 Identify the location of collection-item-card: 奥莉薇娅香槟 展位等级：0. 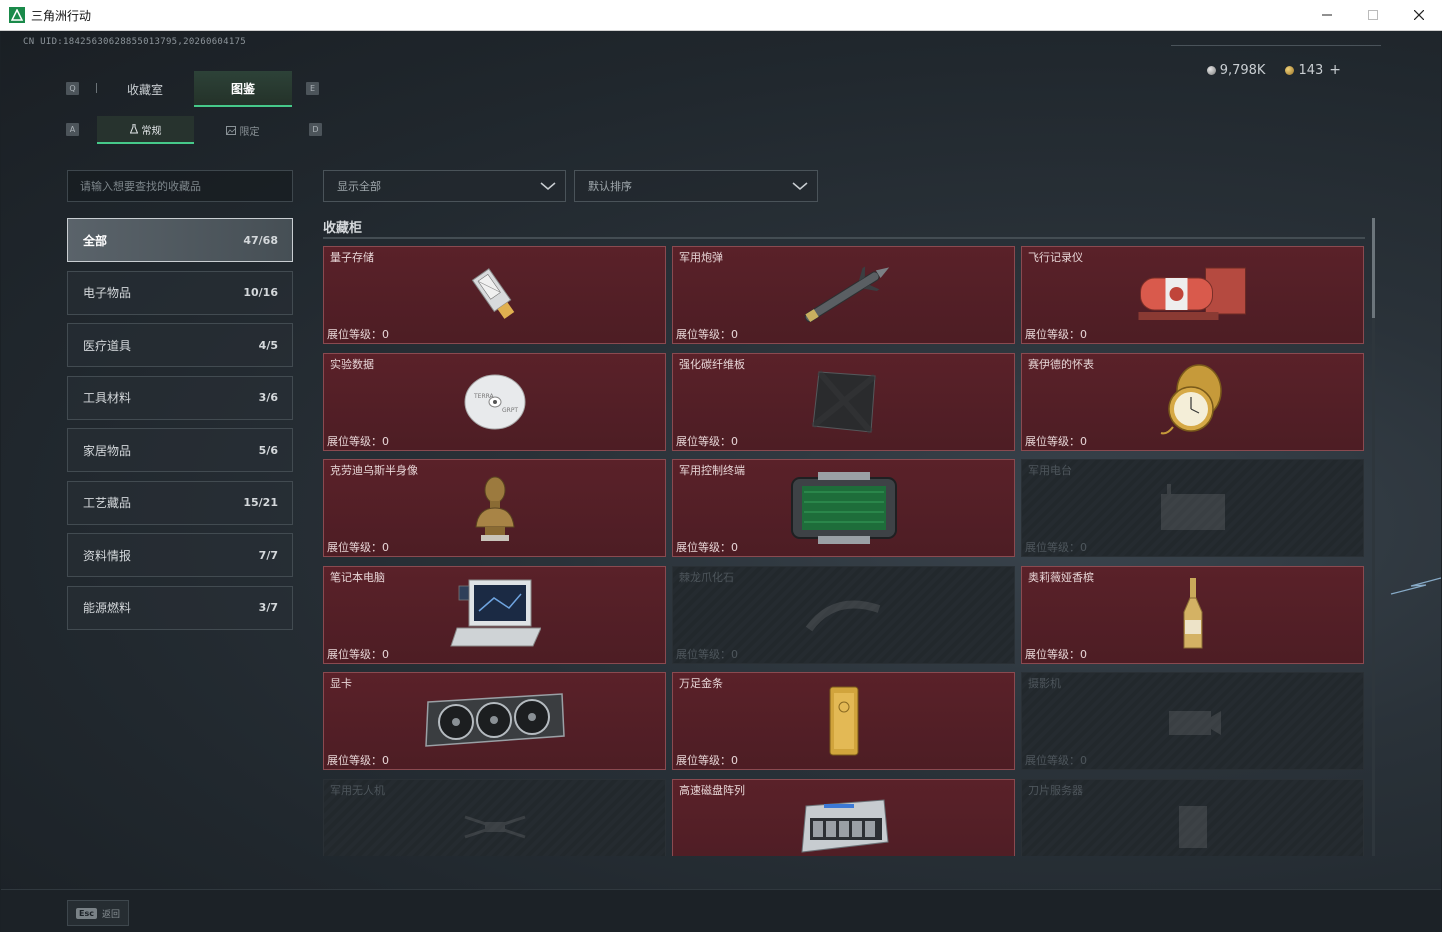
(1192, 614).